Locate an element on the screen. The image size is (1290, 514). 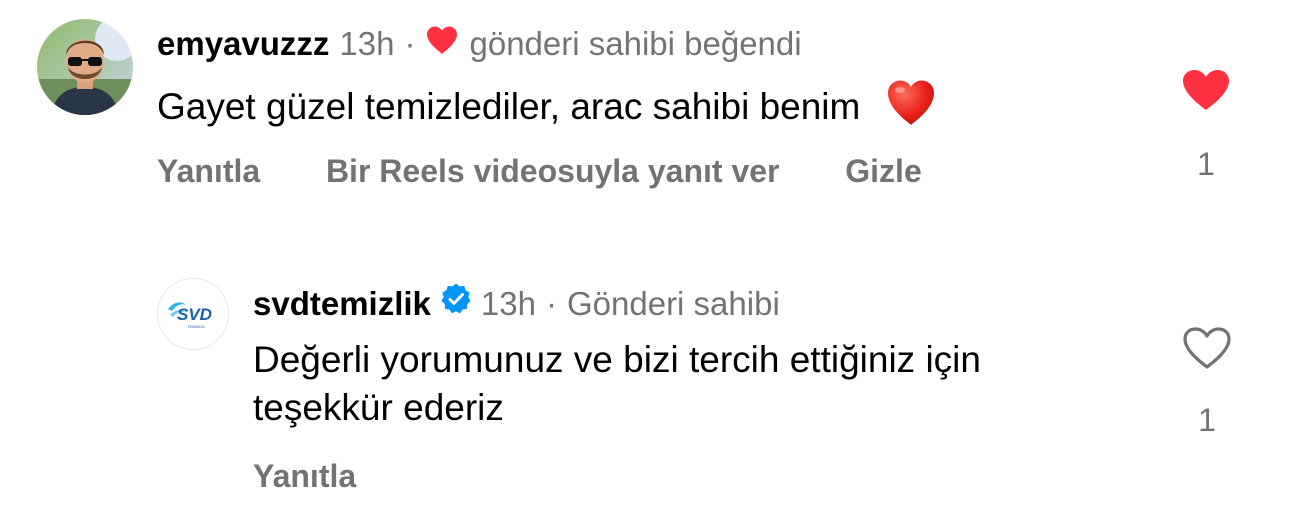
username: svdtemizlik is located at coordinates (342, 304).